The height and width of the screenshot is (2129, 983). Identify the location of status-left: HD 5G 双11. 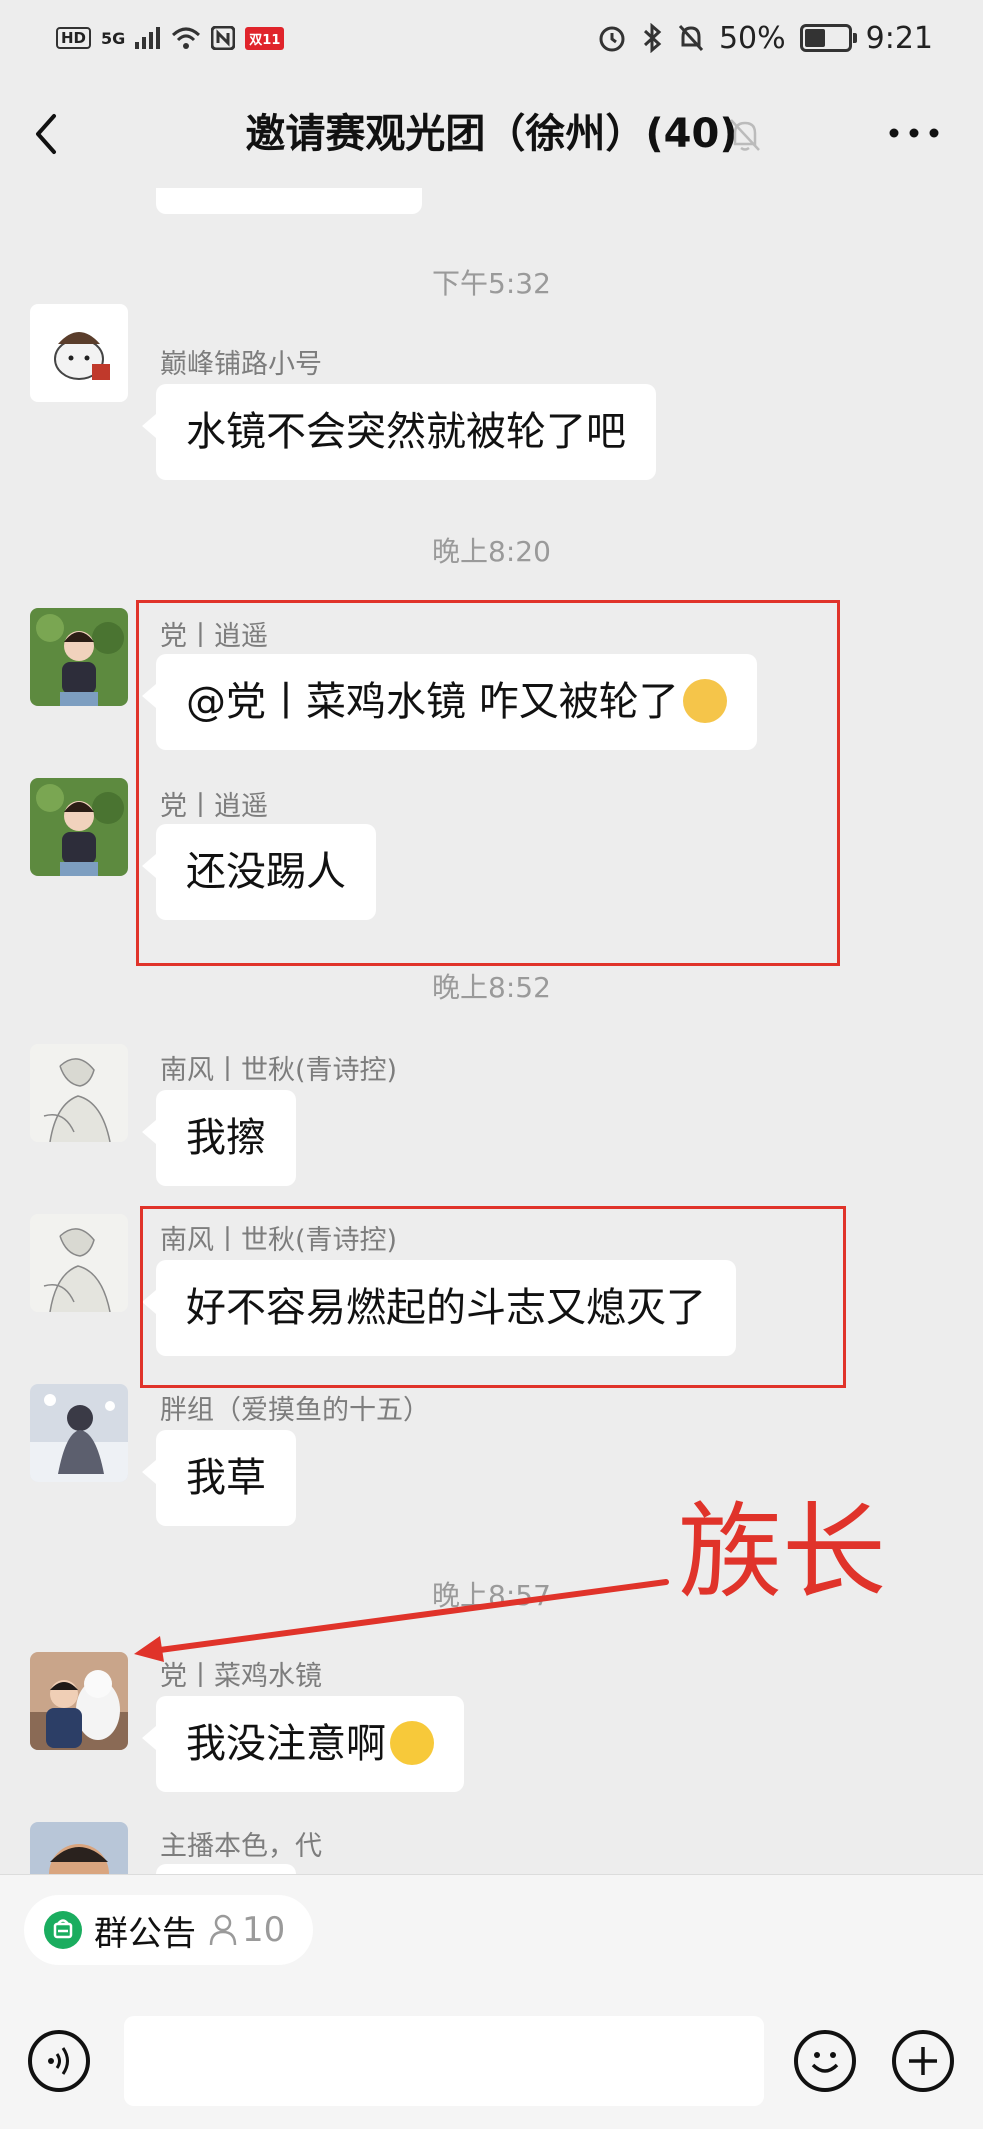
(170, 38).